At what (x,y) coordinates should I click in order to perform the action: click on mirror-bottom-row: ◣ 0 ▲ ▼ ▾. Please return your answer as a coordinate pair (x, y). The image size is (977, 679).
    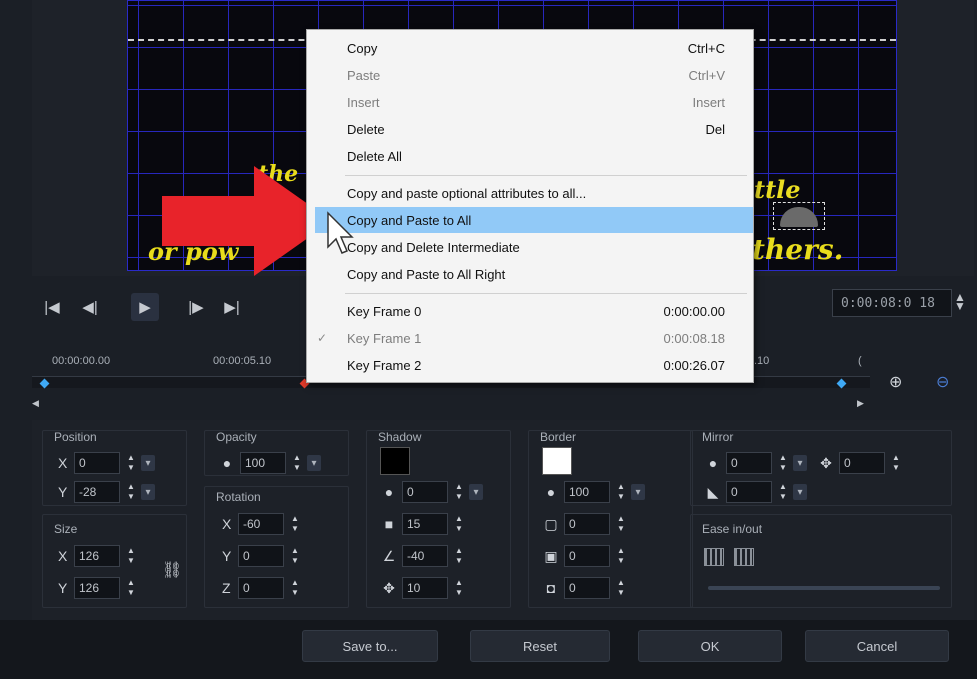
    Looking at the image, I should click on (755, 492).